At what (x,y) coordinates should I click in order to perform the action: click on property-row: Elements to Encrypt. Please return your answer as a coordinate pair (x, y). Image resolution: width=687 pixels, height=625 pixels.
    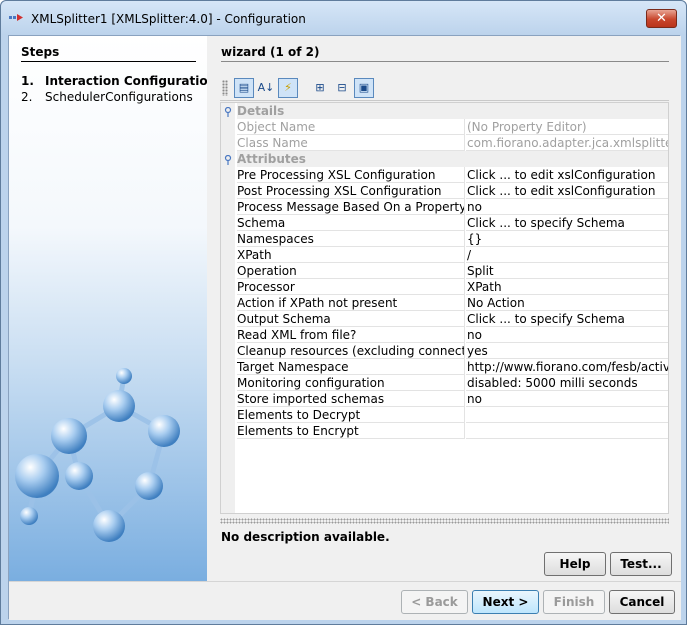
    Looking at the image, I should click on (444, 431).